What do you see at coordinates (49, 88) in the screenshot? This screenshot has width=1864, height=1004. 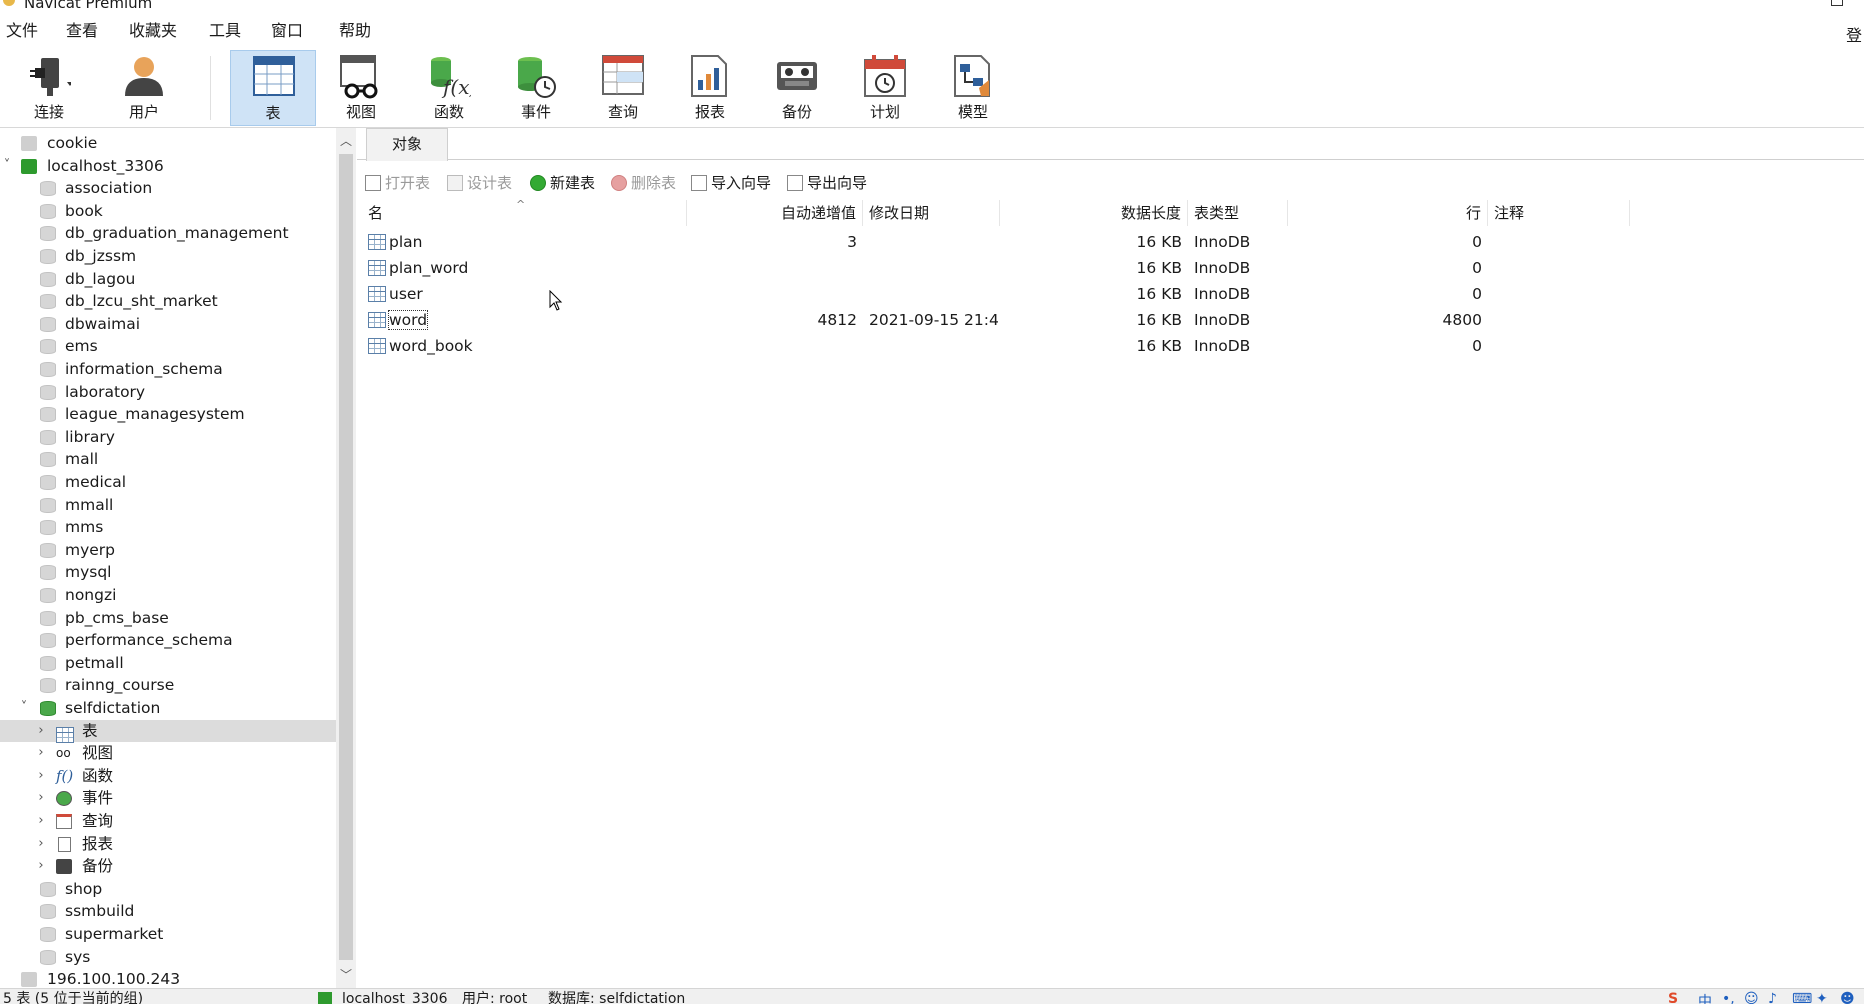 I see `toolbar-connect-button: 连接` at bounding box center [49, 88].